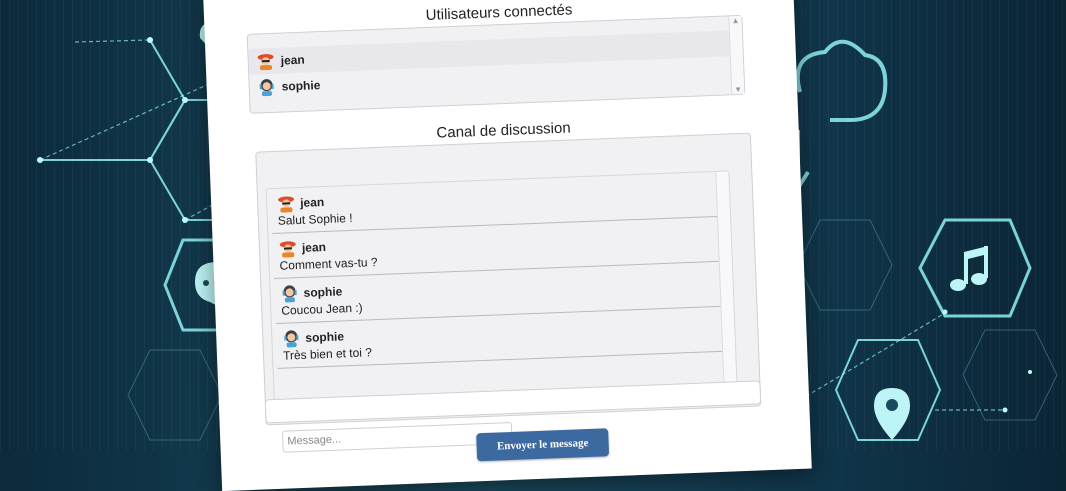 This screenshot has width=1066, height=491. Describe the element at coordinates (735, 20) in the screenshot. I see `scroll-up-icon: ▲` at that location.